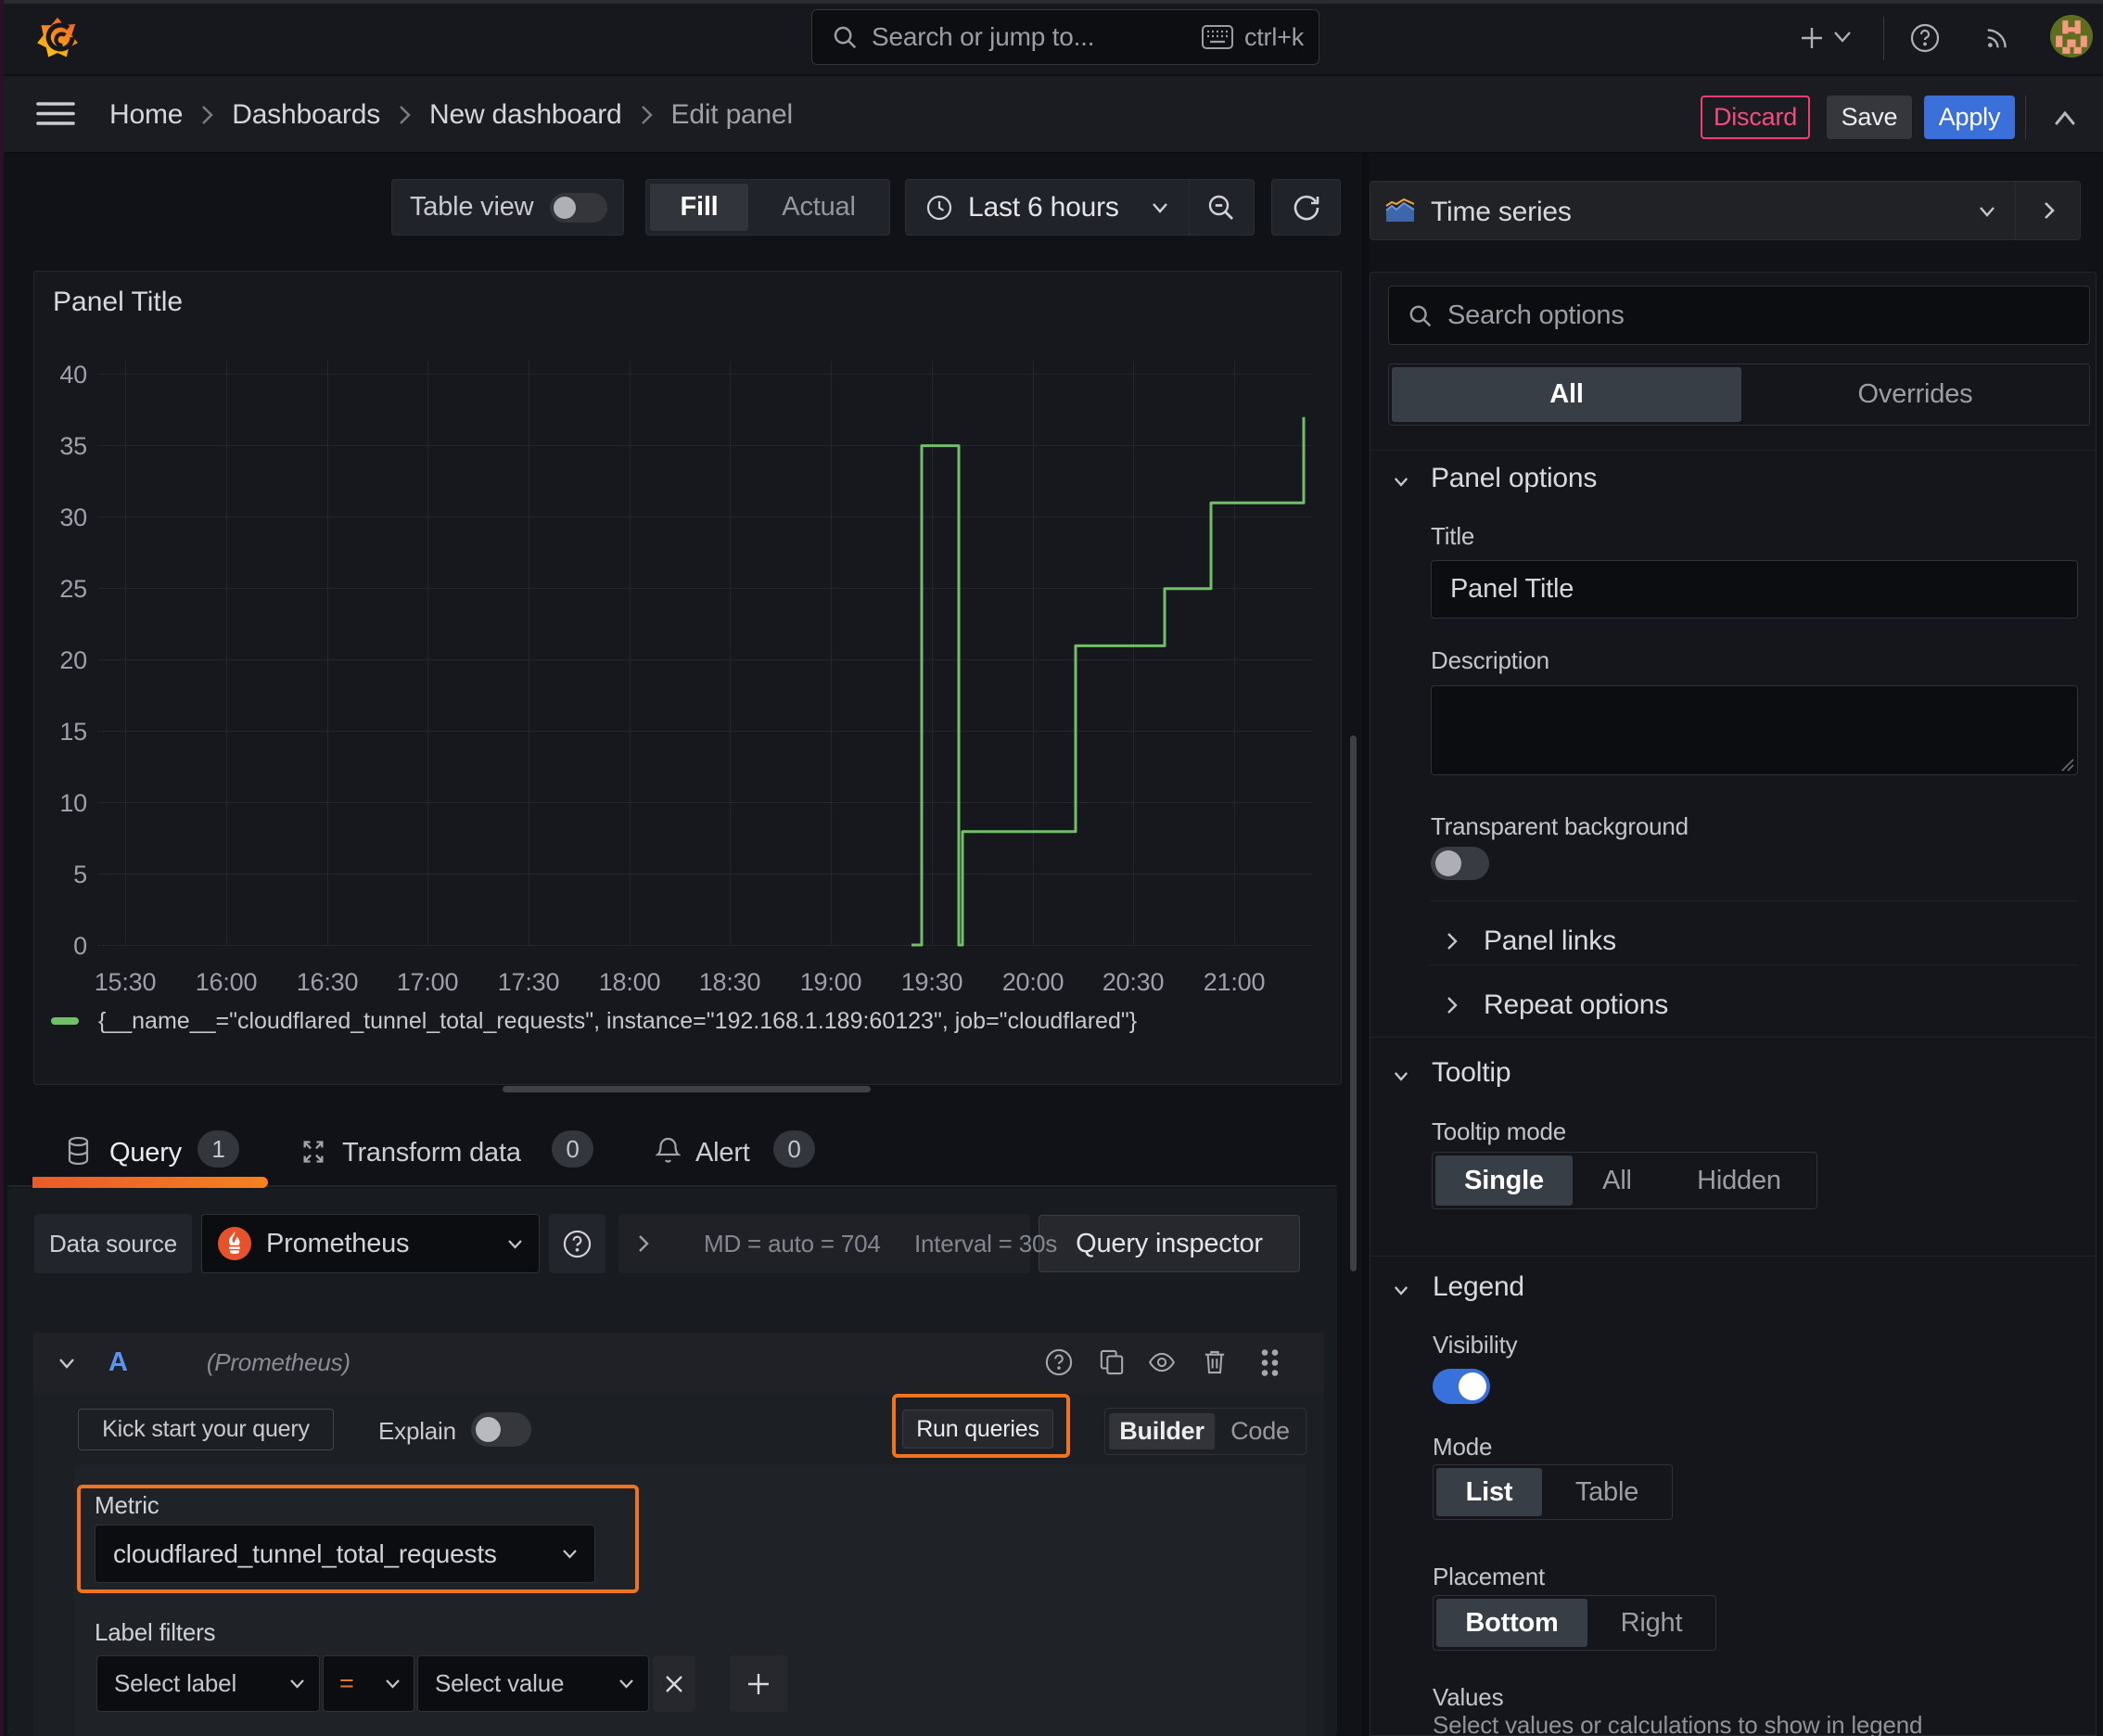  What do you see at coordinates (730, 982) in the screenshot?
I see `svg-text: 18:30` at bounding box center [730, 982].